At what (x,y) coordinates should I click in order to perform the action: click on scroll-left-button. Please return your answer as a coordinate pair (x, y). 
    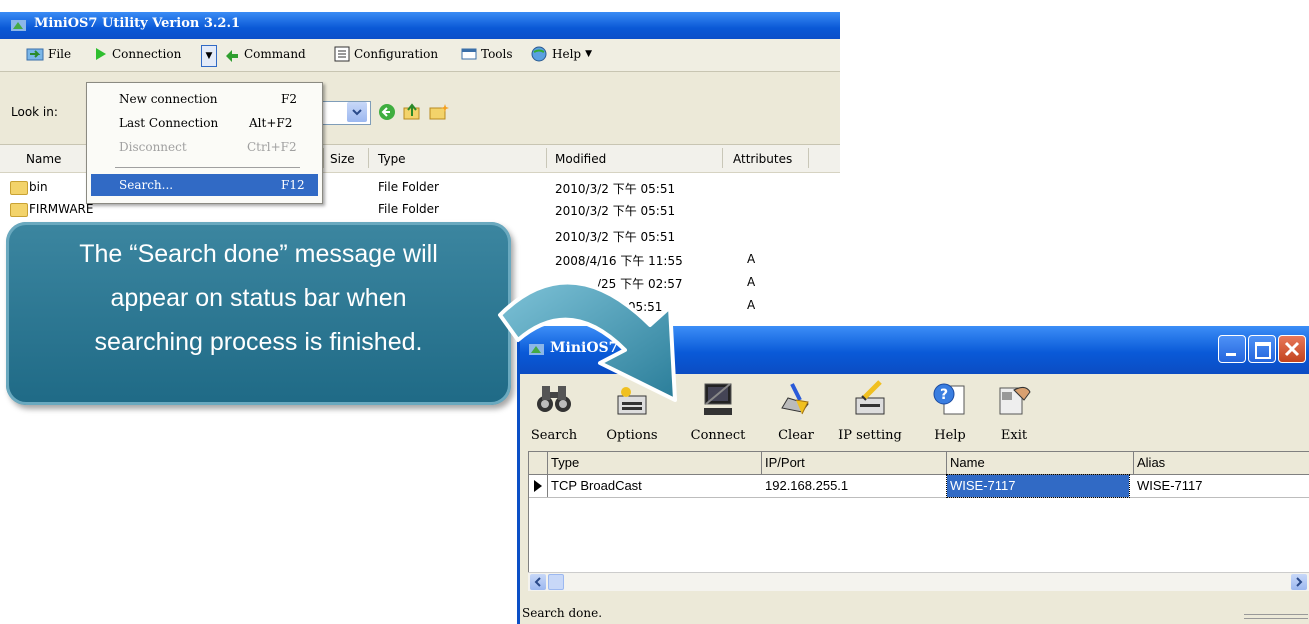
    Looking at the image, I should click on (538, 582).